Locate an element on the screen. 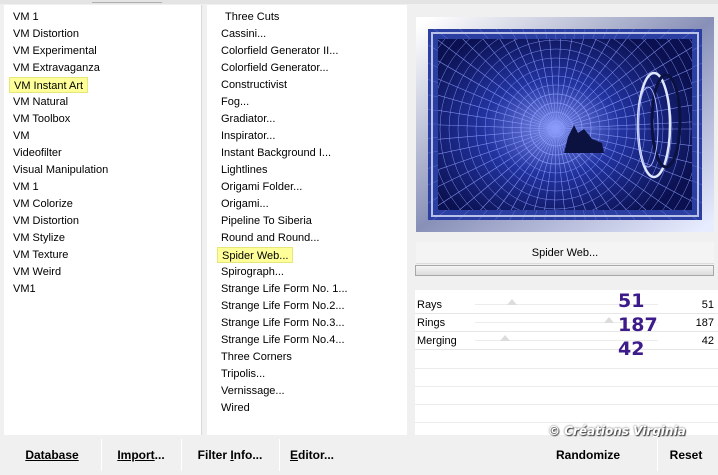 The height and width of the screenshot is (475, 718). filter-item: Constructivist is located at coordinates (254, 85).